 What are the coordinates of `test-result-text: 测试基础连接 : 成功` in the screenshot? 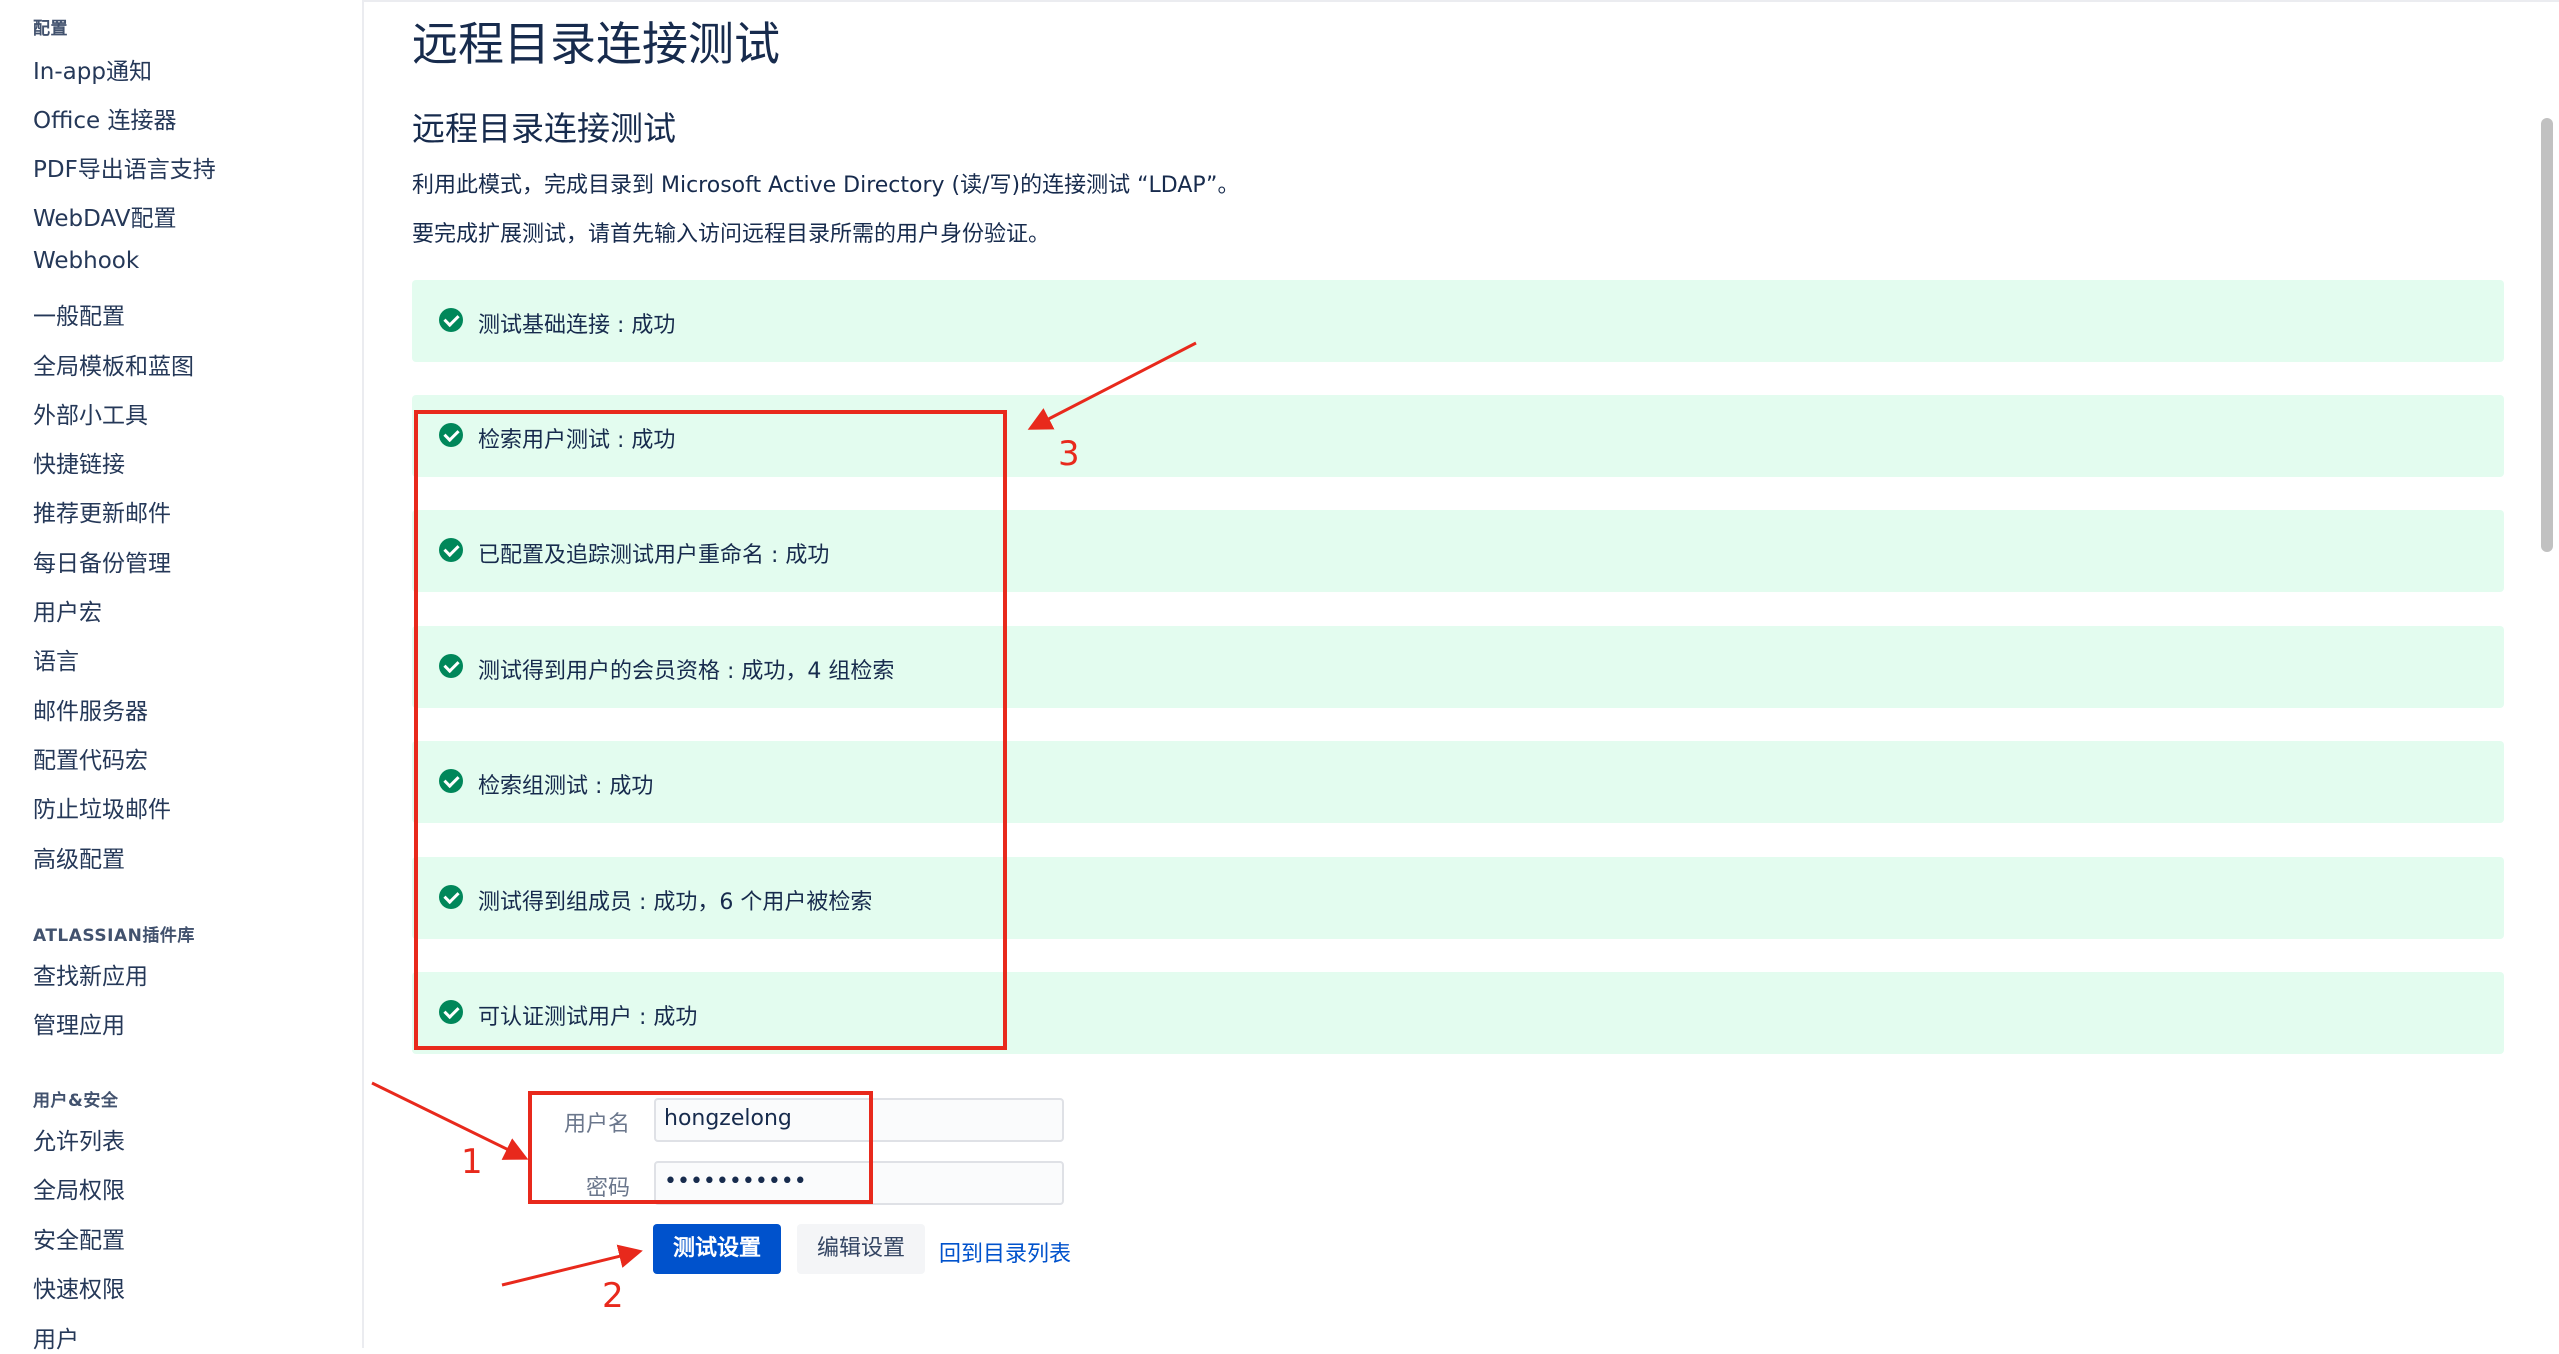 It's located at (577, 325).